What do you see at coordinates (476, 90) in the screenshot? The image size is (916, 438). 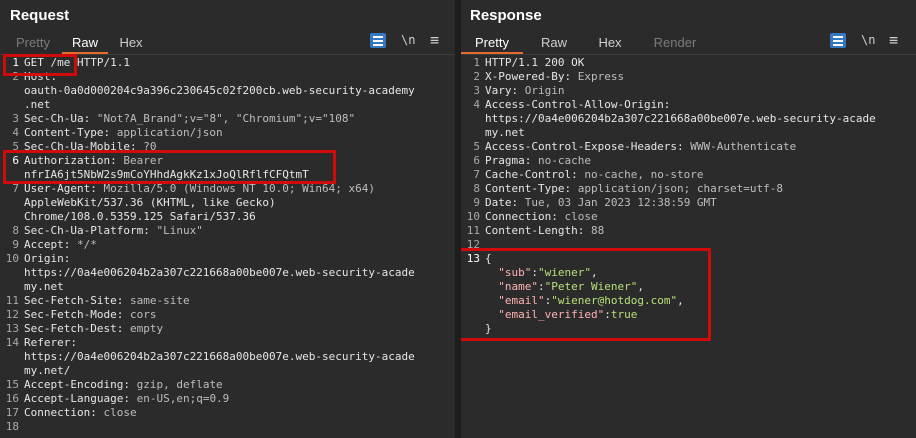 I see `response-line-number: 3` at bounding box center [476, 90].